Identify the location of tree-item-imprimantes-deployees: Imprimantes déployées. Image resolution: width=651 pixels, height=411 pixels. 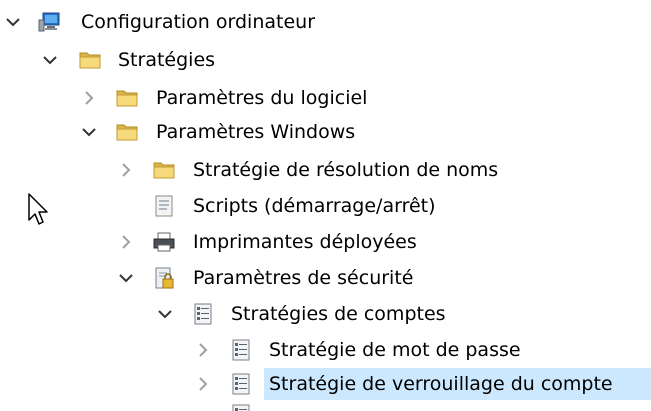
(250, 242).